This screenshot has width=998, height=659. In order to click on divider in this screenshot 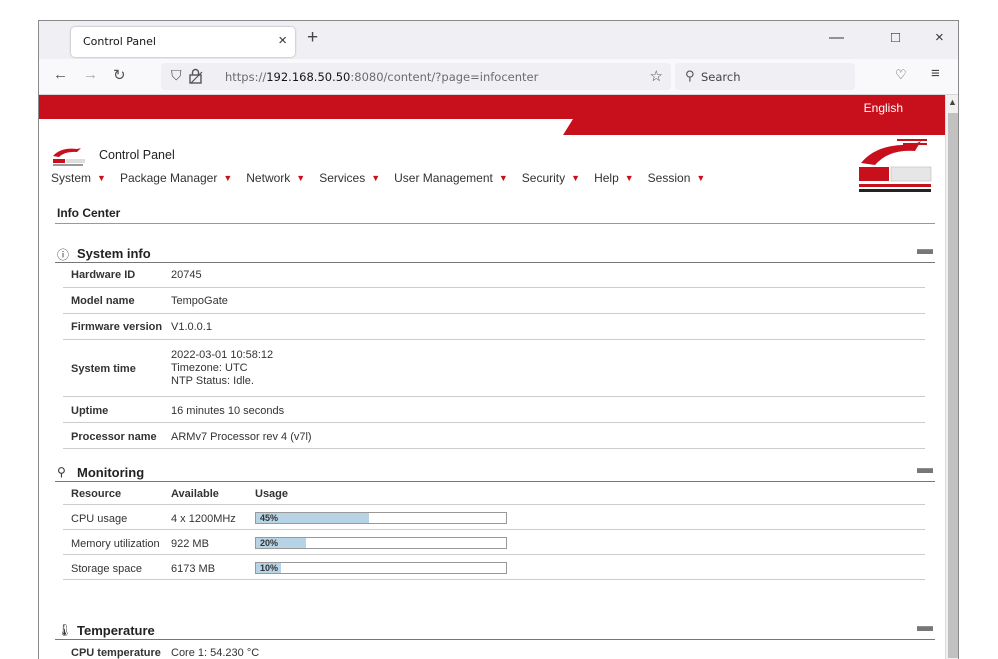, I will do `click(495, 223)`.